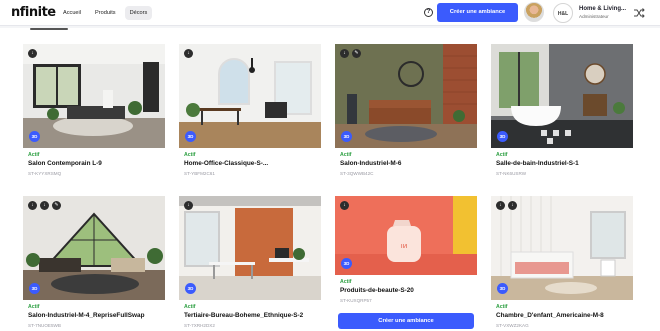 This screenshot has width=660, height=331. Describe the element at coordinates (512, 325) in the screenshot. I see `card-code: ST-VXWZ2KAG` at that location.